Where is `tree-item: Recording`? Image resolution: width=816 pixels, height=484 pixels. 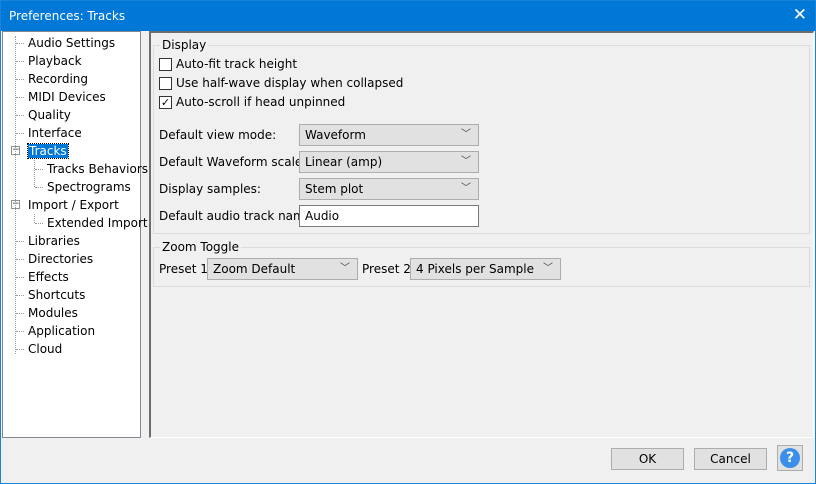 tree-item: Recording is located at coordinates (58, 79).